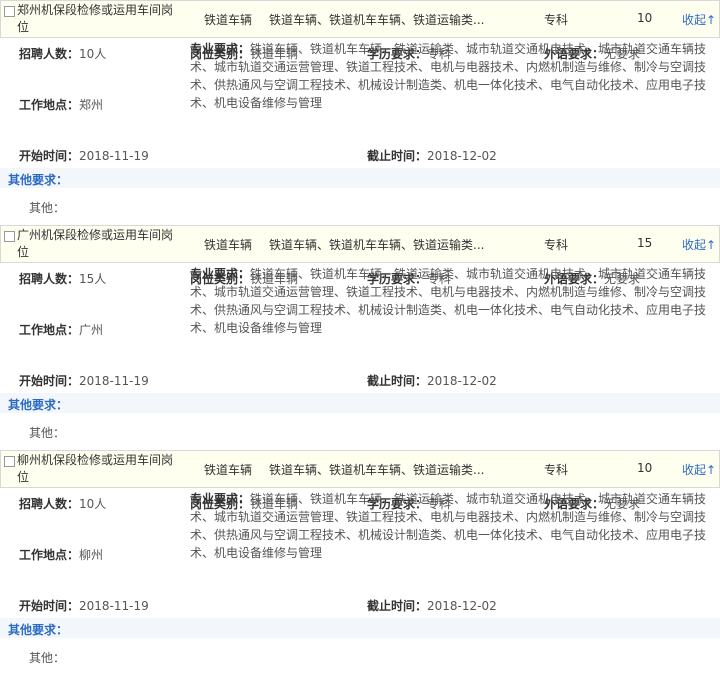 This screenshot has height=676, width=720. I want to click on location-value: 广州, so click(91, 330).